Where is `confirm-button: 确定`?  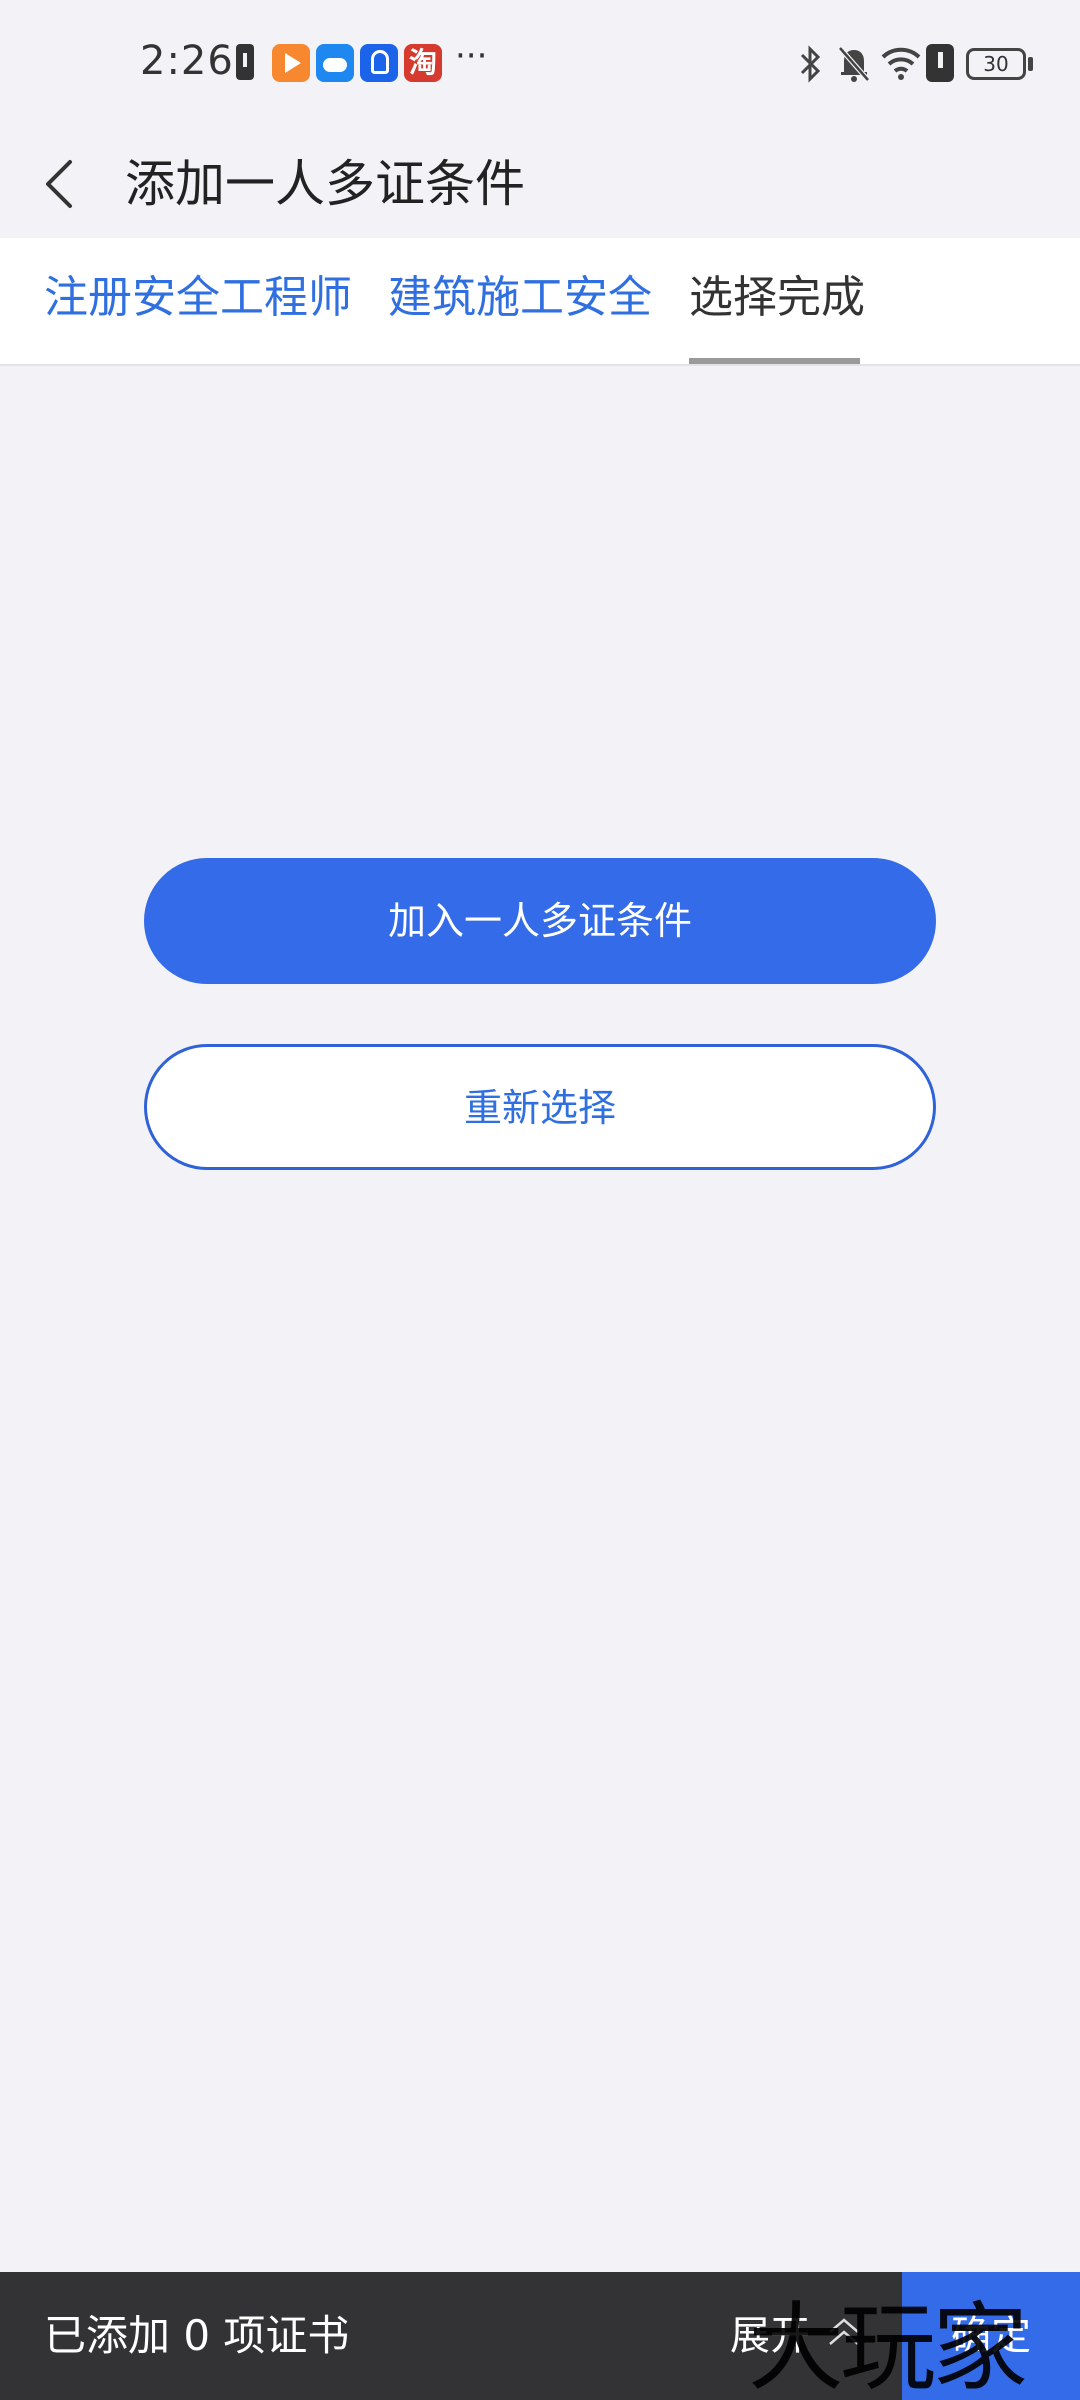 confirm-button: 确定 is located at coordinates (991, 2336).